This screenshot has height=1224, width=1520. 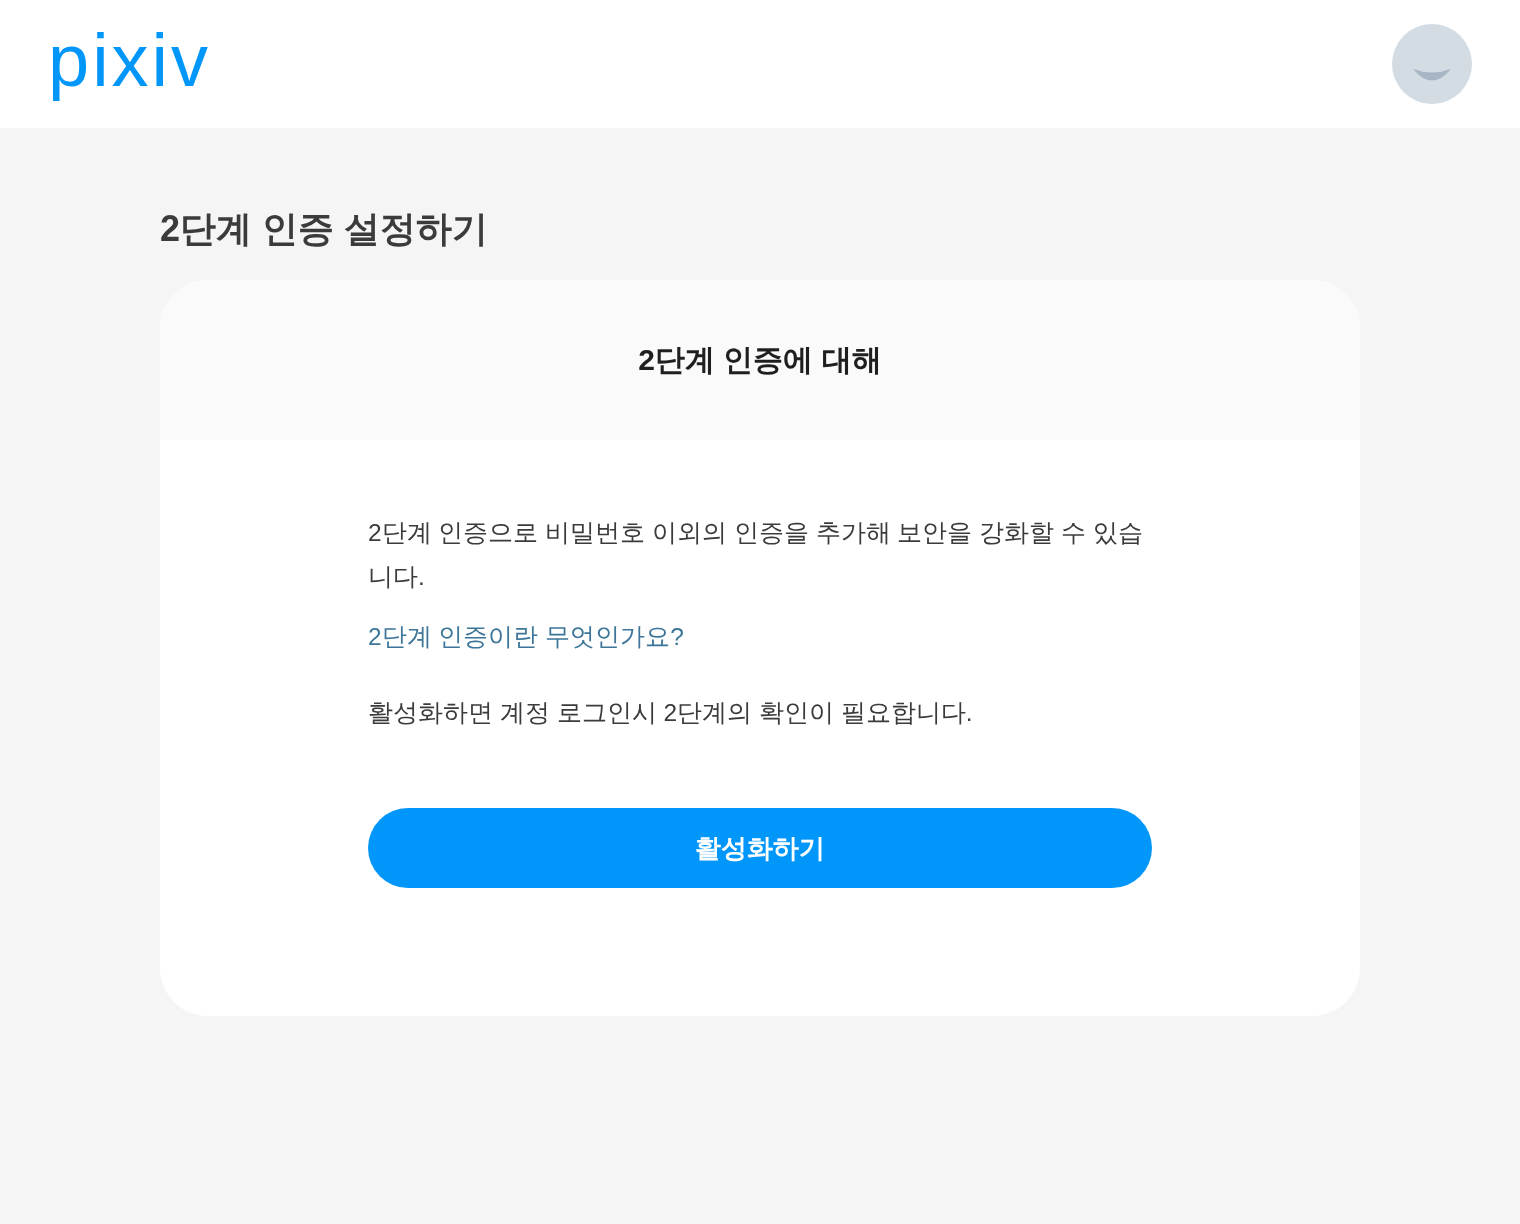 I want to click on help-link: 2단계 인증이란 무엇인가요?, so click(x=526, y=637).